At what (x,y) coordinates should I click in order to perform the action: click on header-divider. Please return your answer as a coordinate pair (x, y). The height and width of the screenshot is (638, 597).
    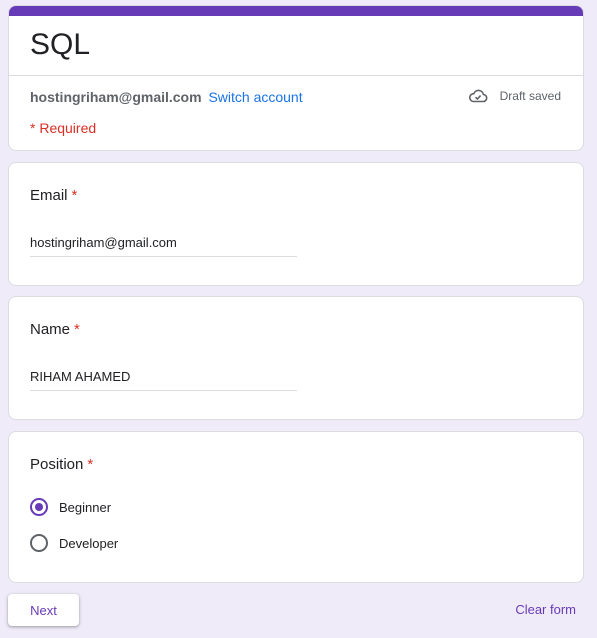
    Looking at the image, I should click on (296, 75).